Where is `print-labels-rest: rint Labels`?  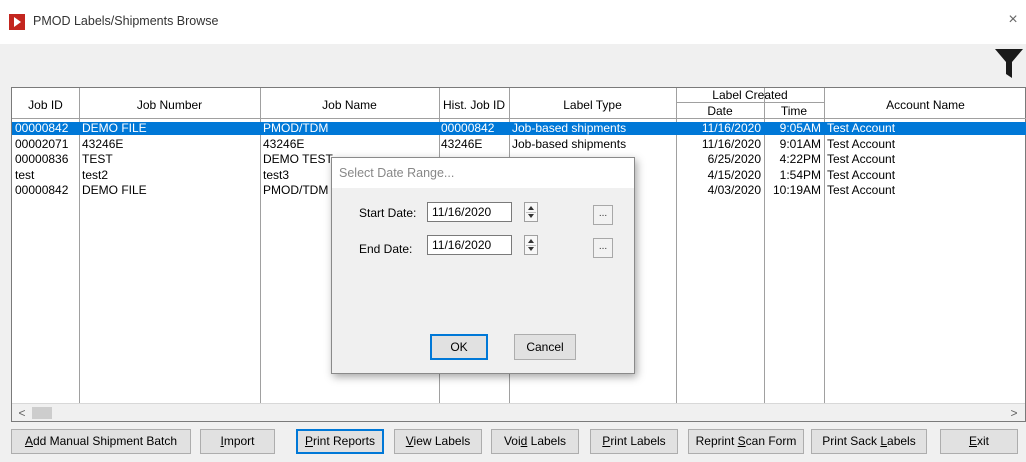
print-labels-rest: rint Labels is located at coordinates (638, 441).